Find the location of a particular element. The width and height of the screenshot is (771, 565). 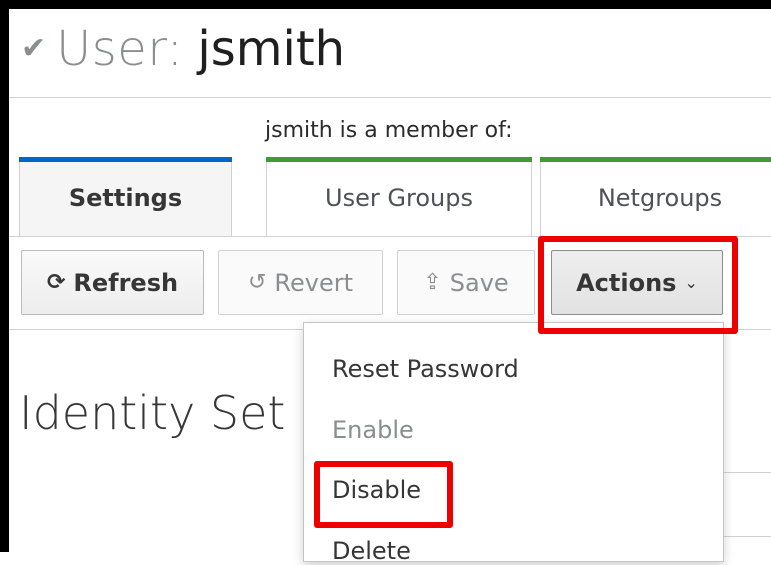

section-title: Identity Set is located at coordinates (152, 413).